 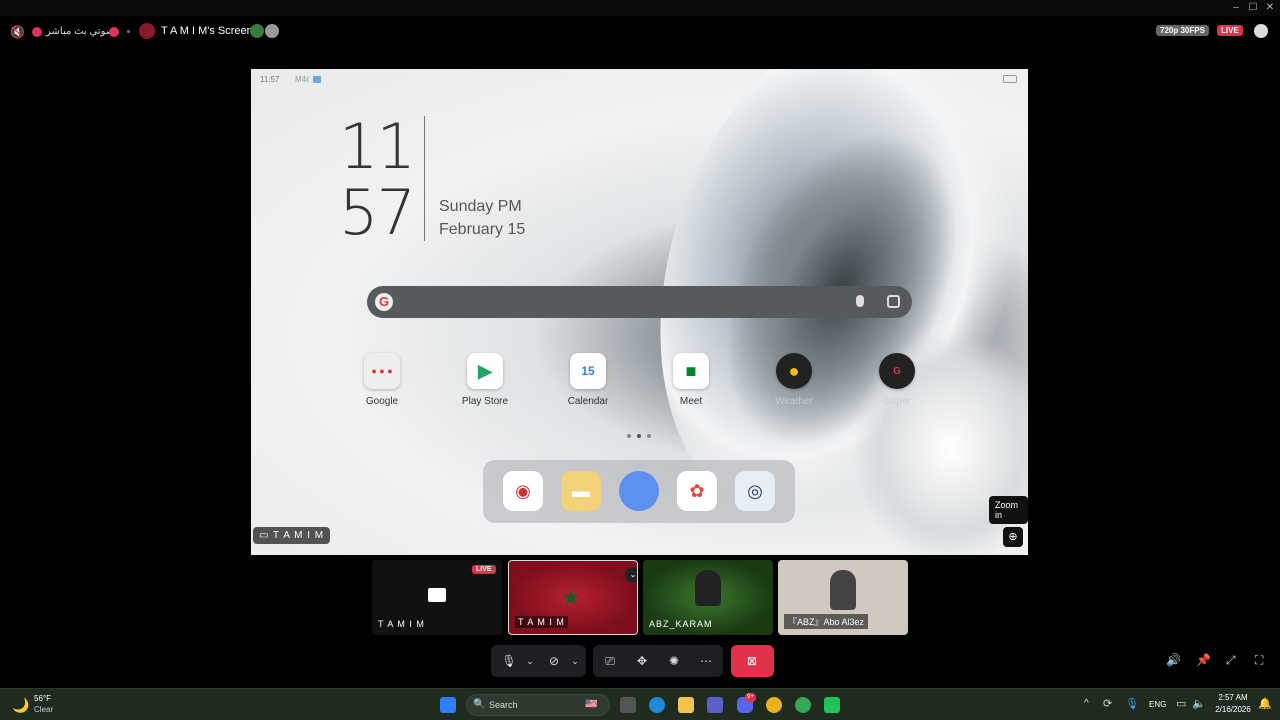 What do you see at coordinates (1270, 8) in the screenshot?
I see `close-icon: ✕` at bounding box center [1270, 8].